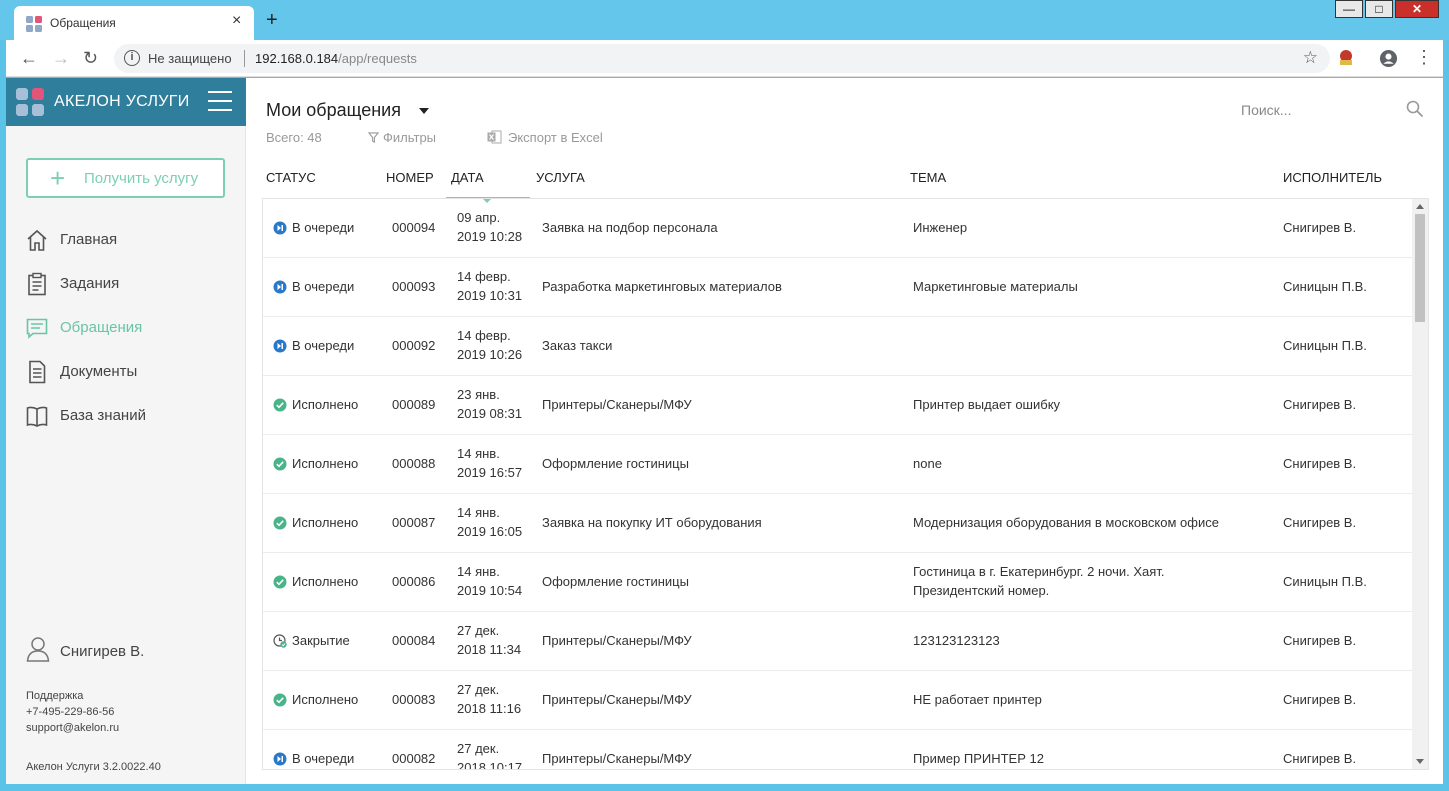 This screenshot has height=791, width=1449. I want to click on column-number: НОМЕР, so click(410, 177).